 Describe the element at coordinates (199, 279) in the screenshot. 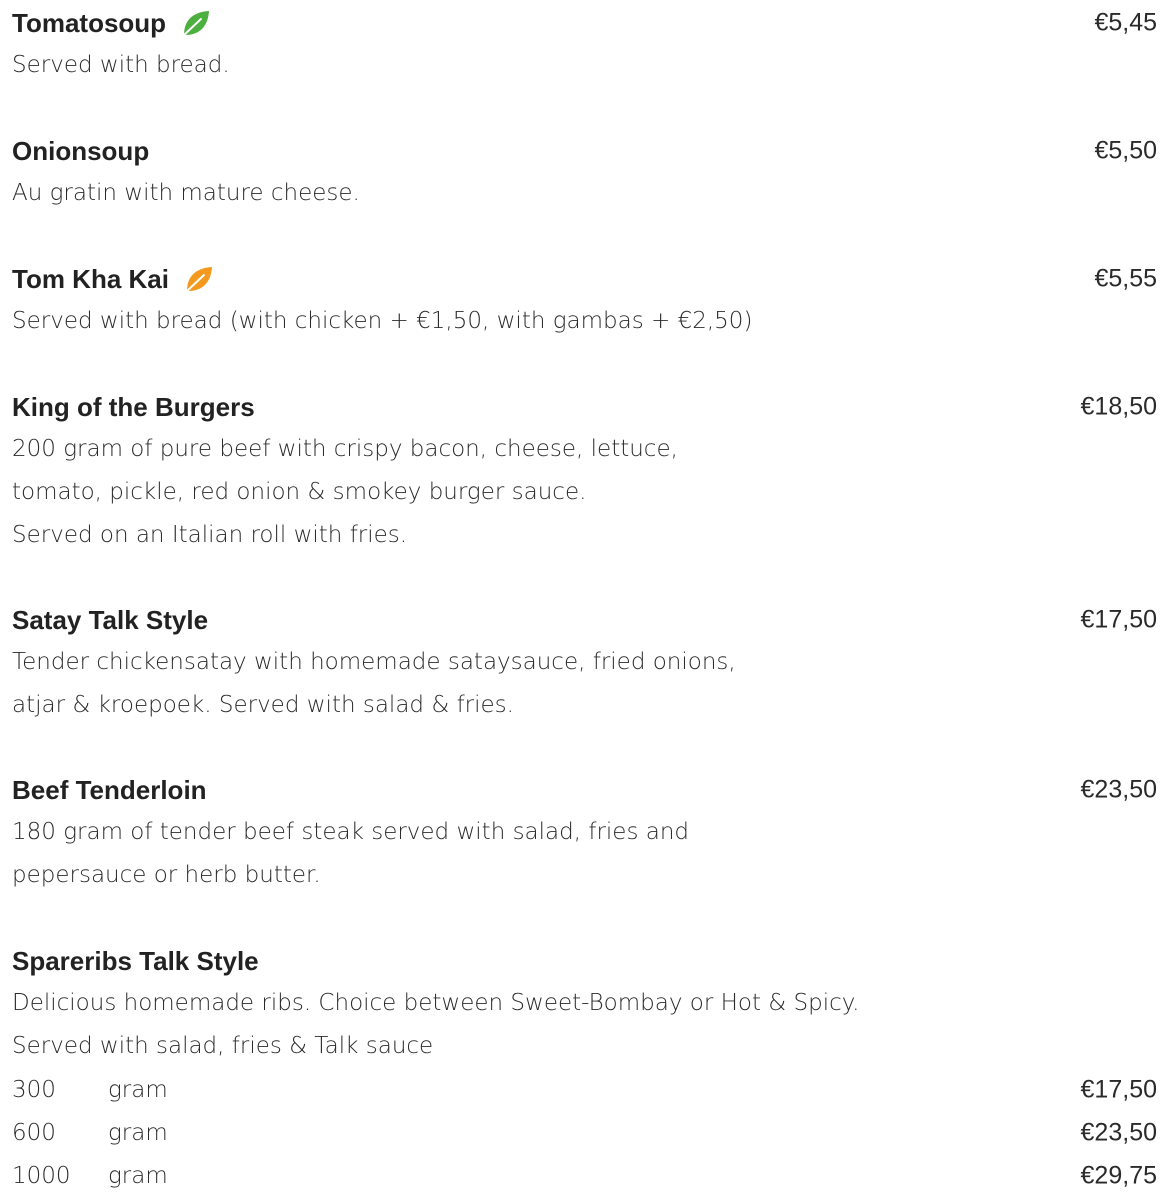

I see `spicy-leaf-icon` at that location.